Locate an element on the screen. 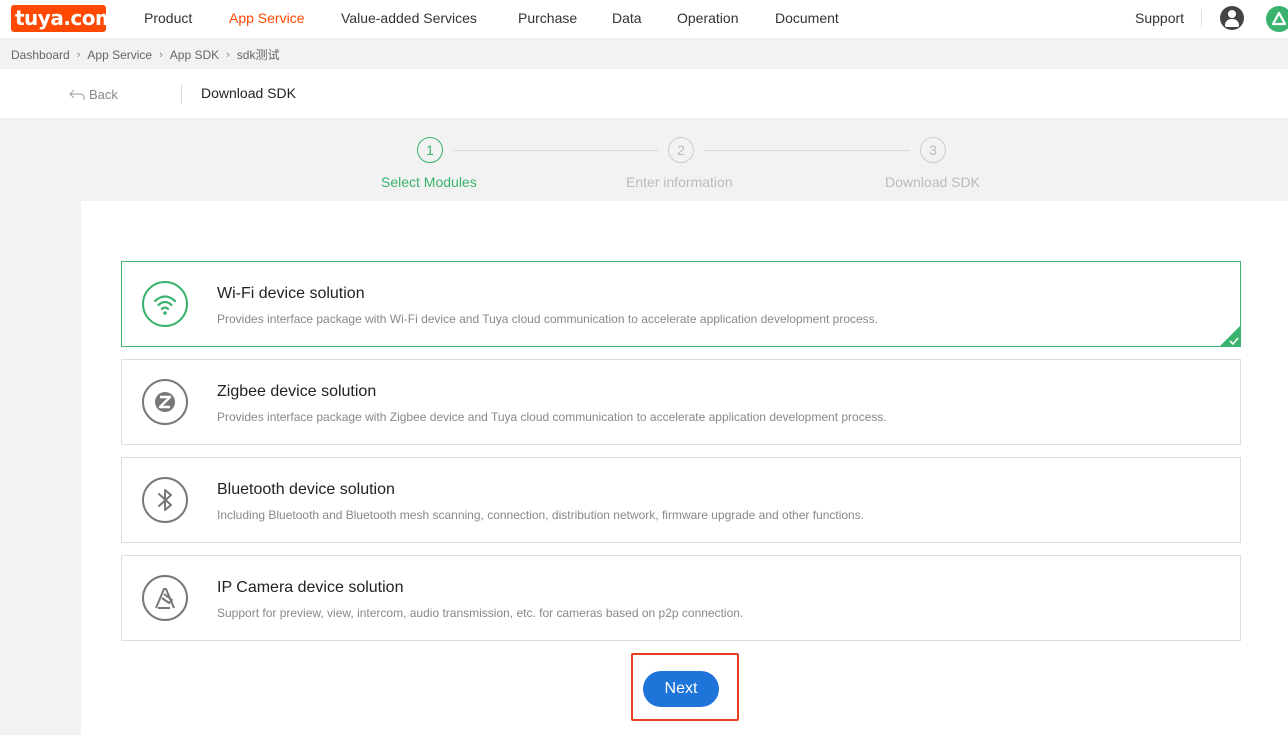  wifi-icon is located at coordinates (165, 304).